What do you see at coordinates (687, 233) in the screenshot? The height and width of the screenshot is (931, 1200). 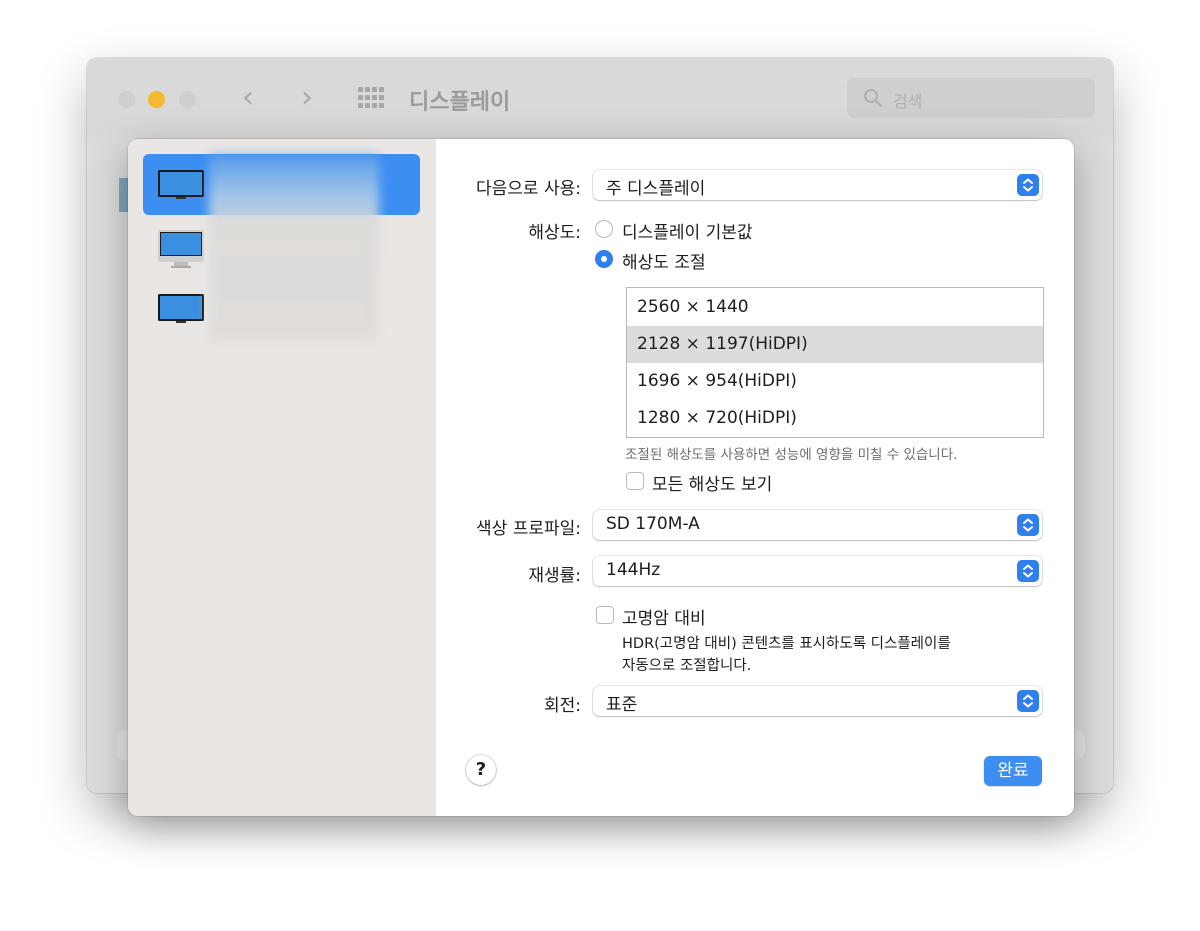 I see `resolution-default-label: 디스플레이 기본값` at bounding box center [687, 233].